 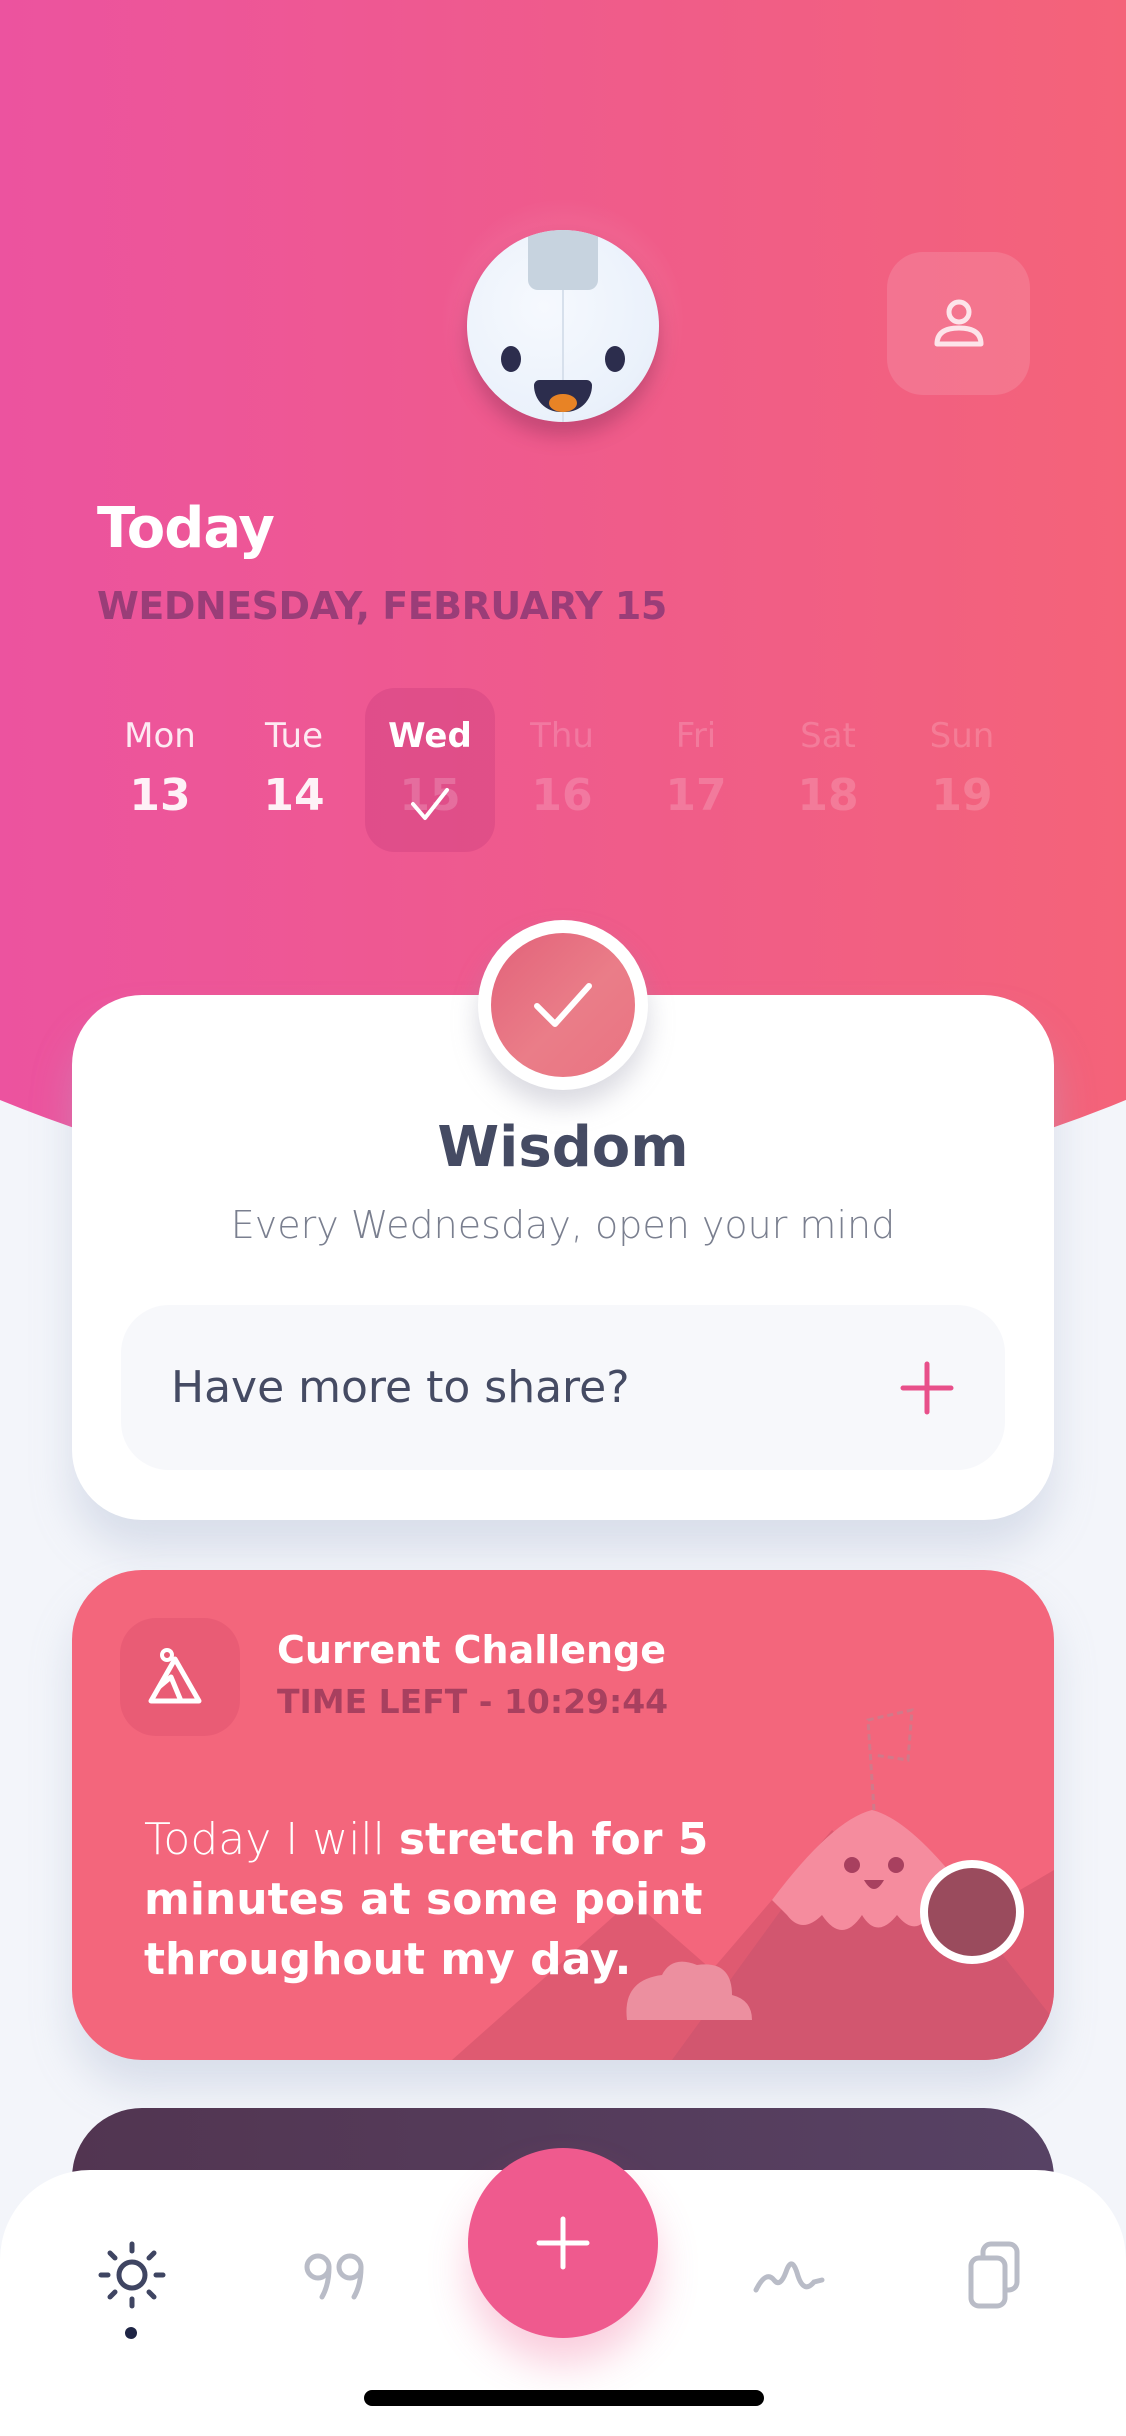 I want to click on mountain-icon, so click(x=175, y=1676).